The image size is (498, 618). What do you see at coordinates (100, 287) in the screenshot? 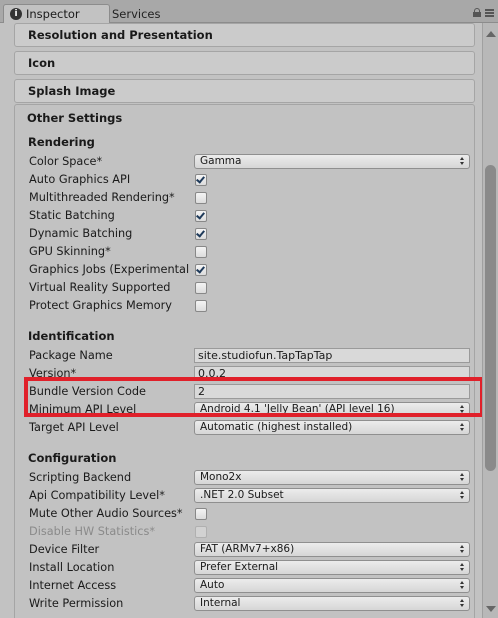
I see `virtual-reality-label: Virtual Reality Supported` at bounding box center [100, 287].